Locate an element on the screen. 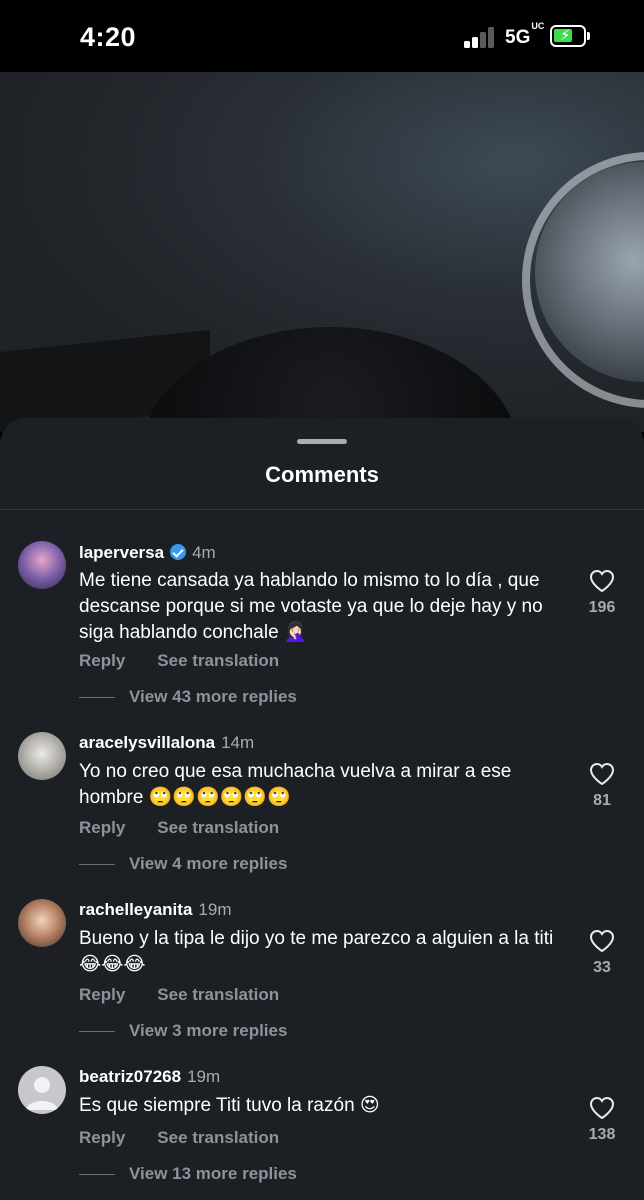  like-count: 138 is located at coordinates (602, 1134).